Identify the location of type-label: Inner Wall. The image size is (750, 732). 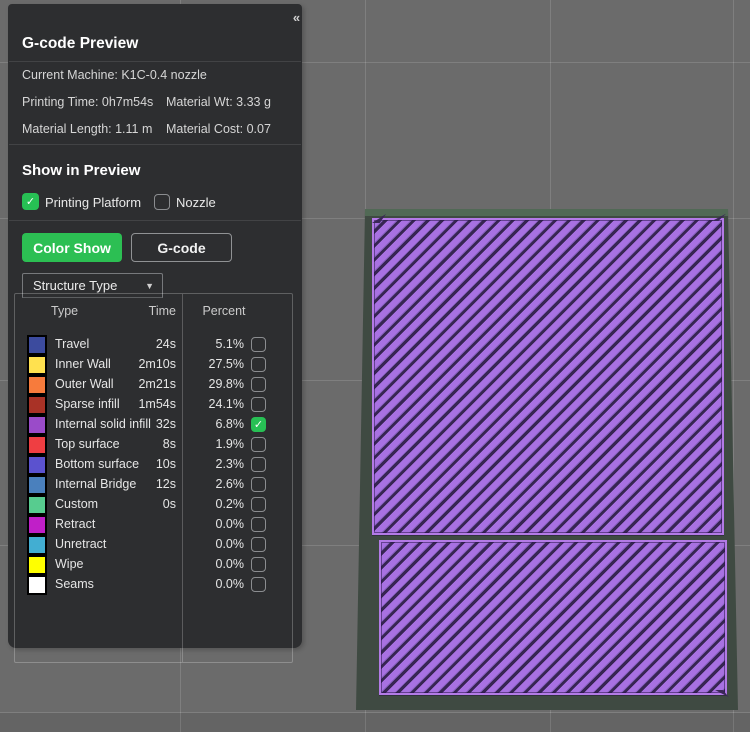
(83, 364).